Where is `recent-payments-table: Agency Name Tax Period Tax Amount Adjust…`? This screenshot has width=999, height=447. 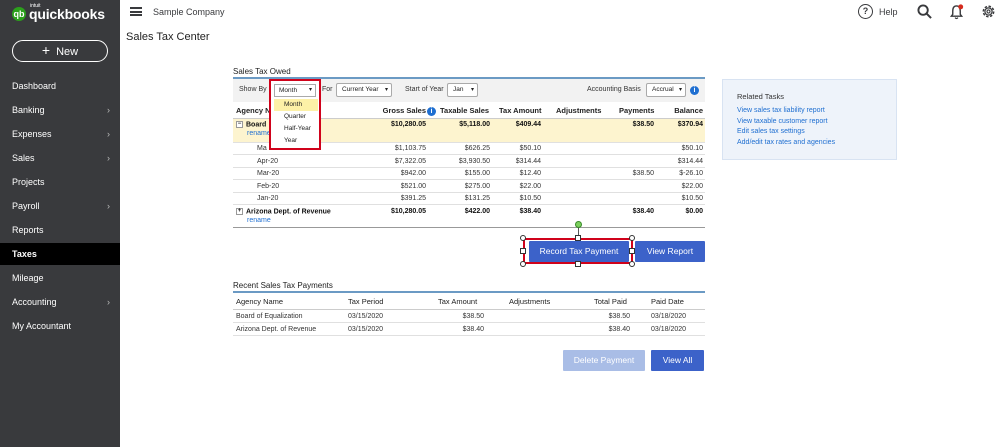 recent-payments-table: Agency Name Tax Period Tax Amount Adjust… is located at coordinates (469, 314).